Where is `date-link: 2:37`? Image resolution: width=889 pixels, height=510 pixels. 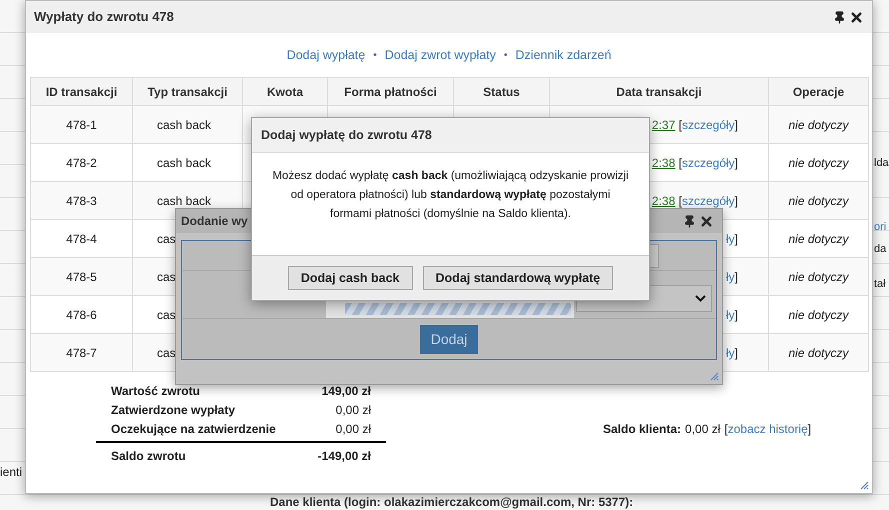
date-link: 2:37 is located at coordinates (664, 125).